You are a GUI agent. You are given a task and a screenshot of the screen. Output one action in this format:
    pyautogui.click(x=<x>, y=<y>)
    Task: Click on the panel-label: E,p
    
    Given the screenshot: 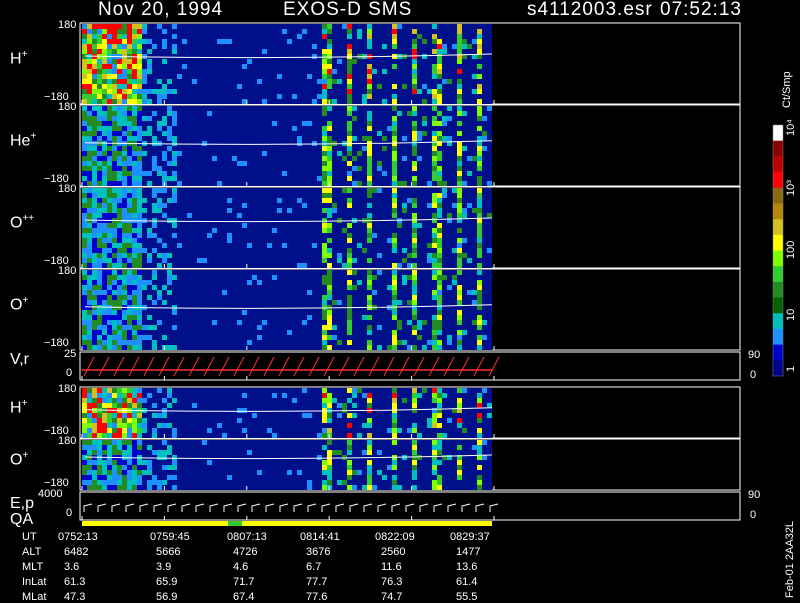 What is the action you would take?
    pyautogui.click(x=22, y=503)
    